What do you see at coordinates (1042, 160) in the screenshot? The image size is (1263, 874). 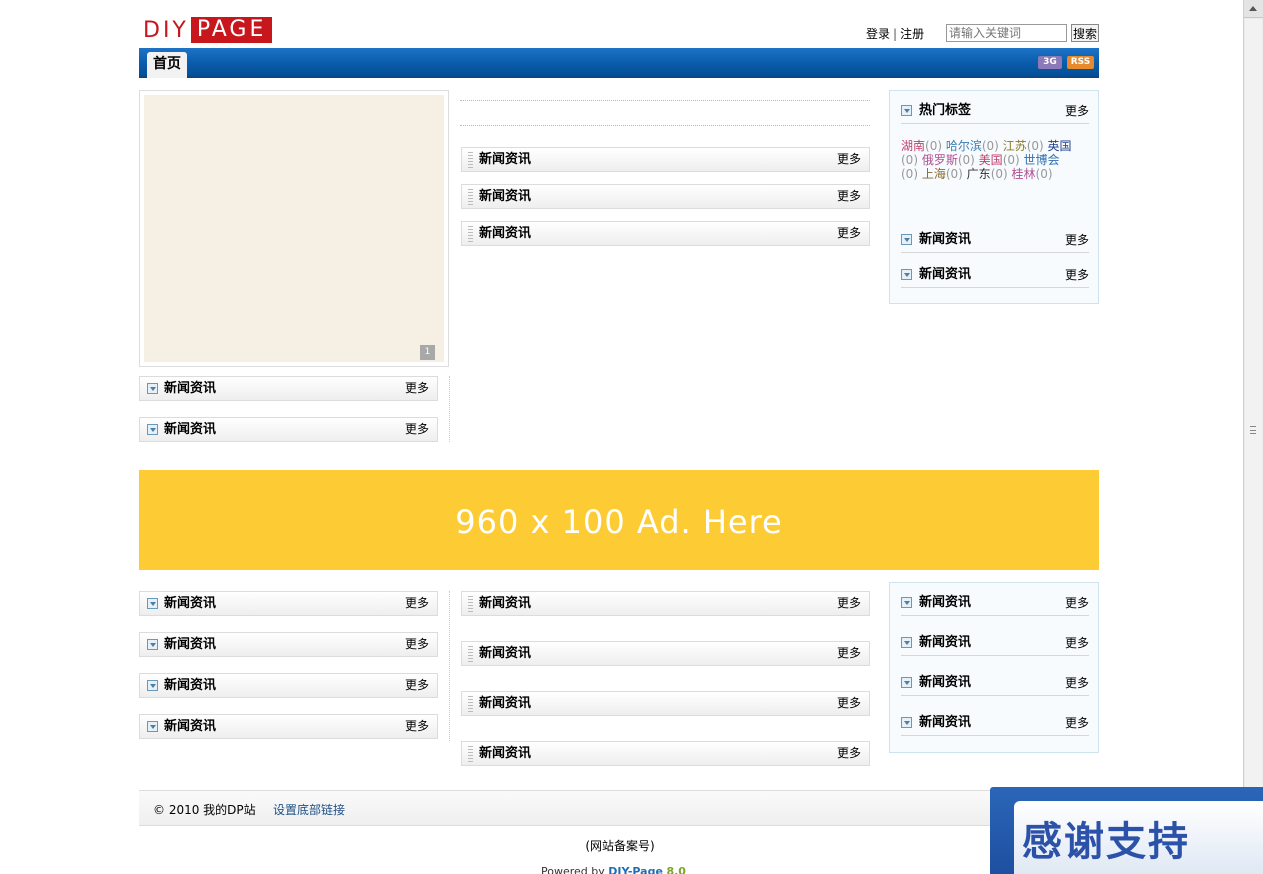 I see `tag-link: 世博会` at bounding box center [1042, 160].